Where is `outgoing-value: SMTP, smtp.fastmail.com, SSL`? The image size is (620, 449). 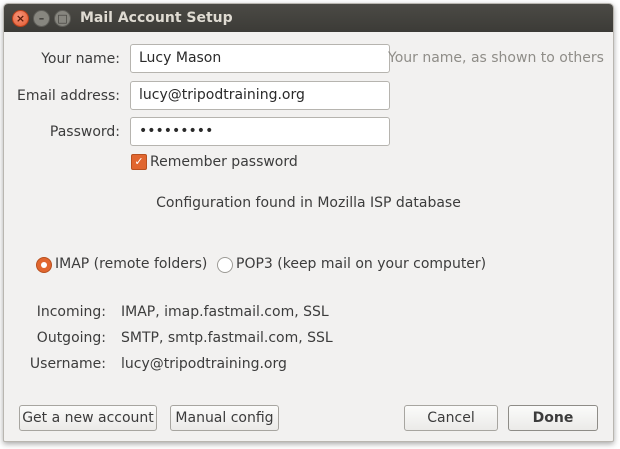
outgoing-value: SMTP, smtp.fastmail.com, SSL is located at coordinates (227, 338).